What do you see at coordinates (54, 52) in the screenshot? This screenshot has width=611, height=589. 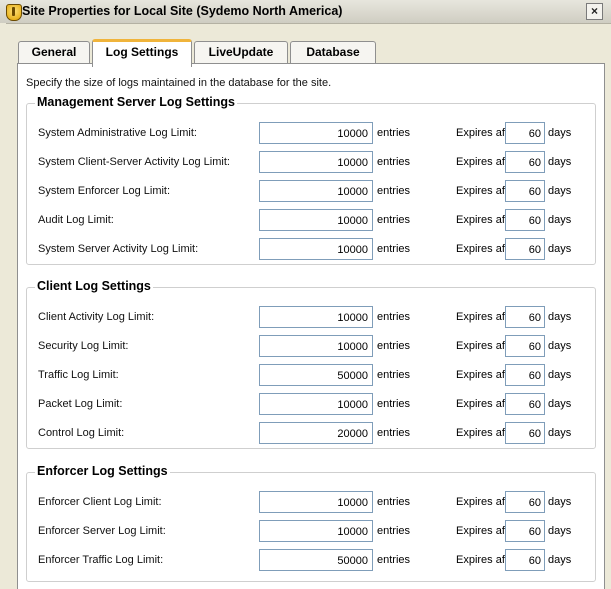 I see `tab-general: General` at bounding box center [54, 52].